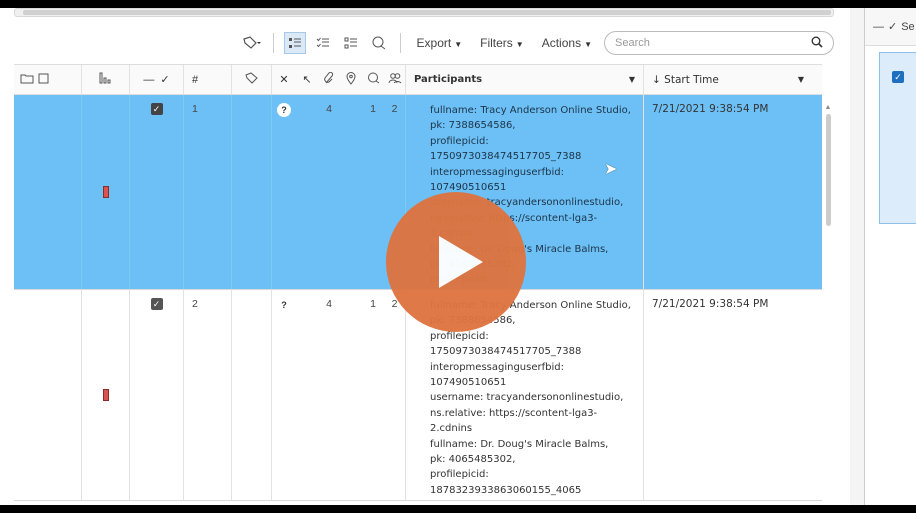 The width and height of the screenshot is (916, 513). I want to click on right-panel-header: — ✓ Se, so click(890, 27).